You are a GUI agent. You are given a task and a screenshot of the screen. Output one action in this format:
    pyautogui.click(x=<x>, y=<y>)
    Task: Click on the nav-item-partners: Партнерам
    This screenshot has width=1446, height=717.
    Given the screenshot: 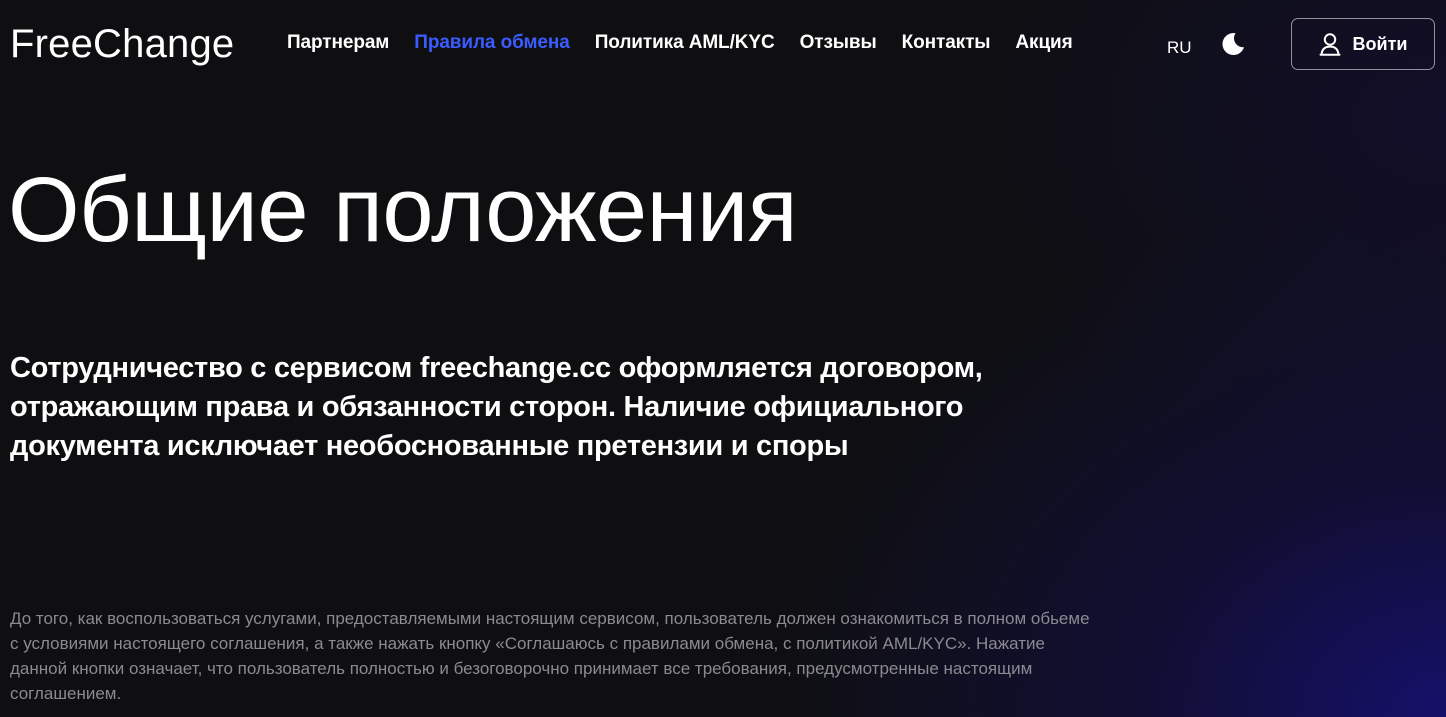 What is the action you would take?
    pyautogui.click(x=338, y=43)
    